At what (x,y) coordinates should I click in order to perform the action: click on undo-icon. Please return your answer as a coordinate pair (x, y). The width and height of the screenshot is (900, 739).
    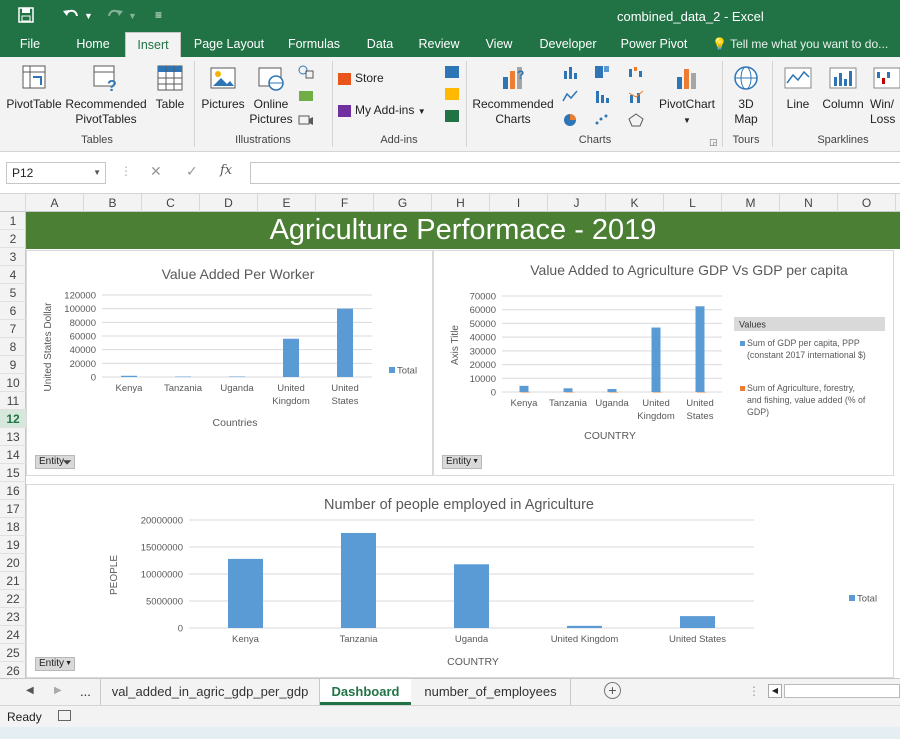
    Looking at the image, I should click on (71, 17).